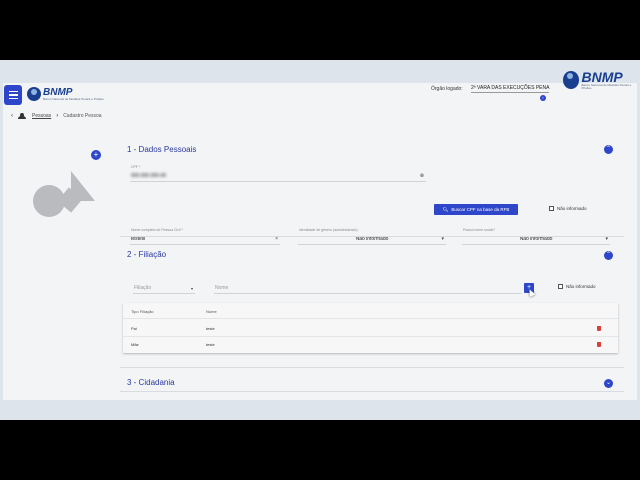  I want to click on chevron-left-icon: ‹, so click(12, 116).